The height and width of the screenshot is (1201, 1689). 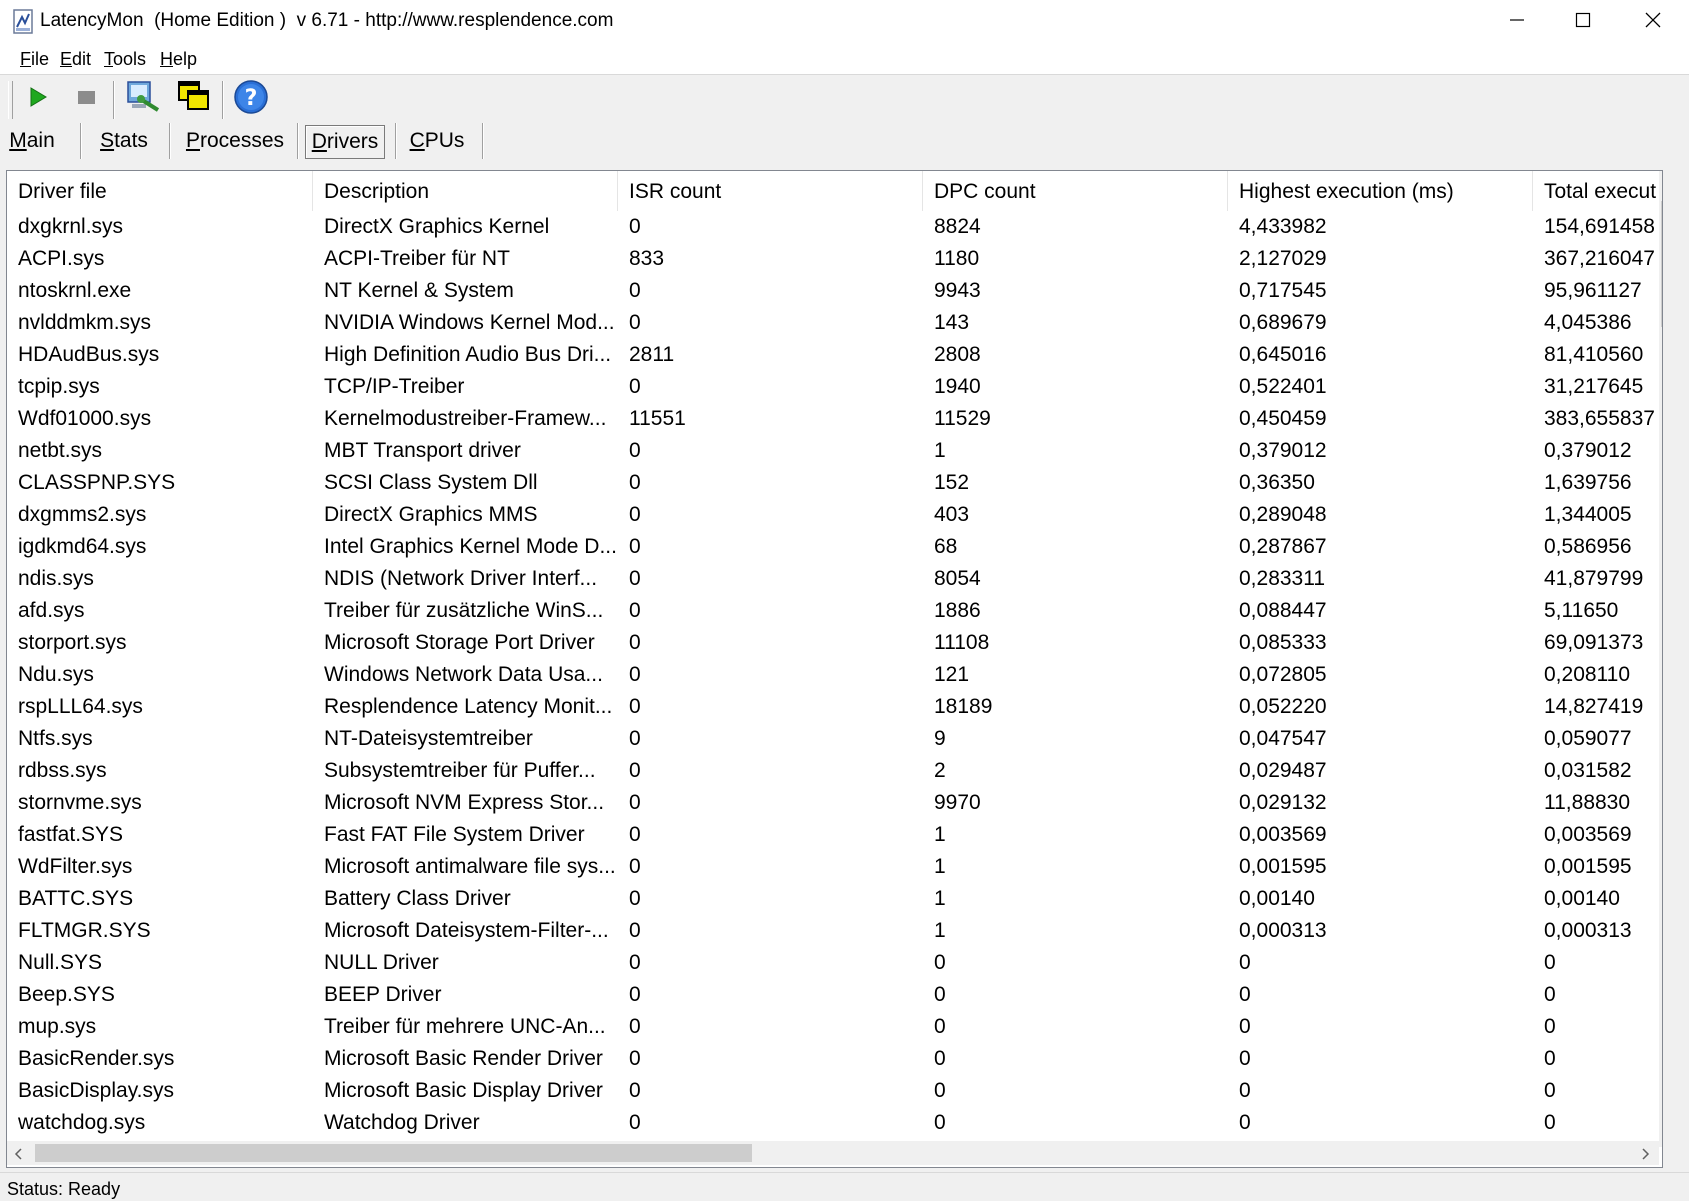 I want to click on column-header-highest-execution: Highest execution (ms), so click(x=1380, y=191).